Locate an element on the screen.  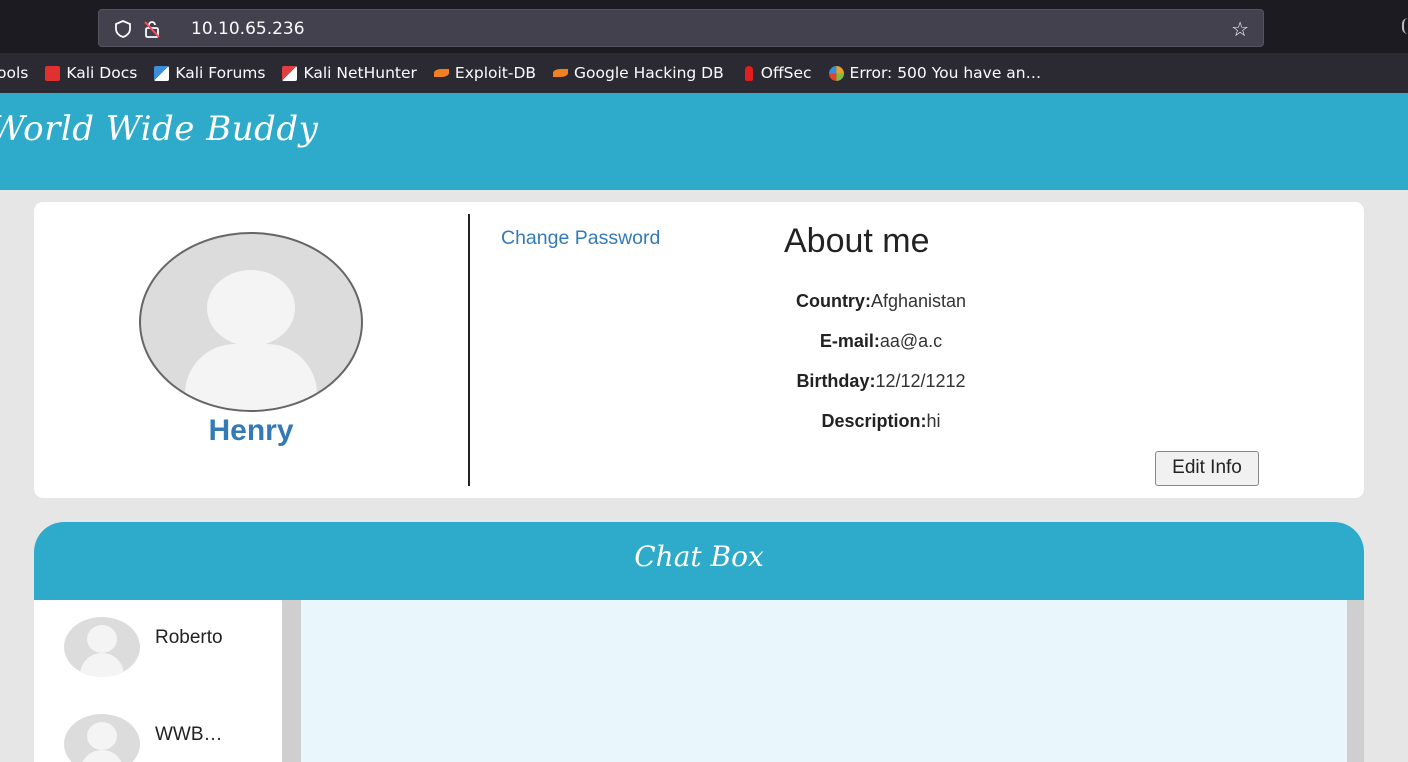
kali-forums-icon is located at coordinates (162, 73).